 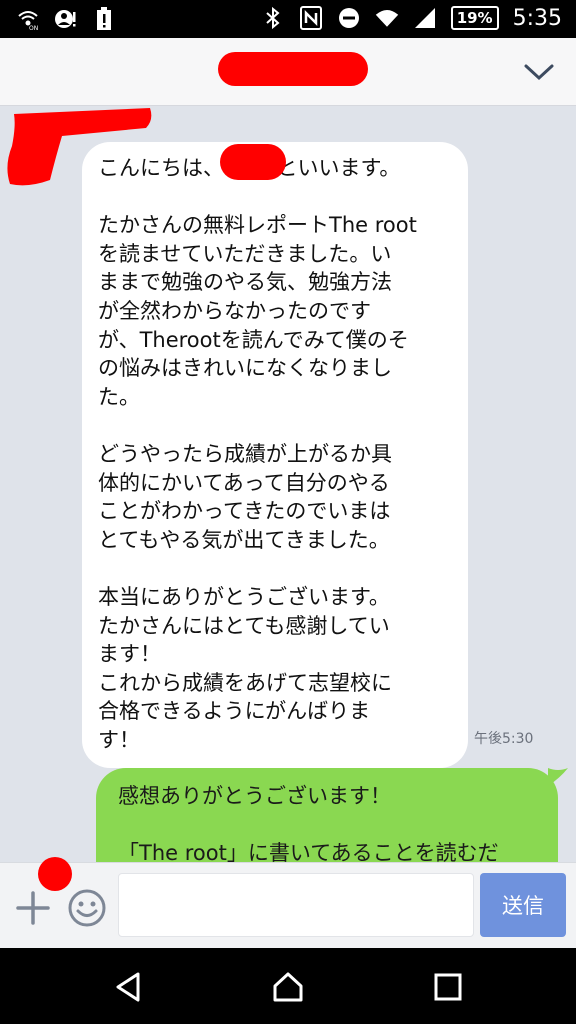 What do you see at coordinates (474, 18) in the screenshot?
I see `battery-indicator: 19%` at bounding box center [474, 18].